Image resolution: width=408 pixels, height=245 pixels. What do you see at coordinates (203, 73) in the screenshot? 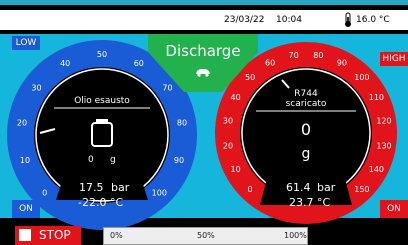
I see `car-icon` at bounding box center [203, 73].